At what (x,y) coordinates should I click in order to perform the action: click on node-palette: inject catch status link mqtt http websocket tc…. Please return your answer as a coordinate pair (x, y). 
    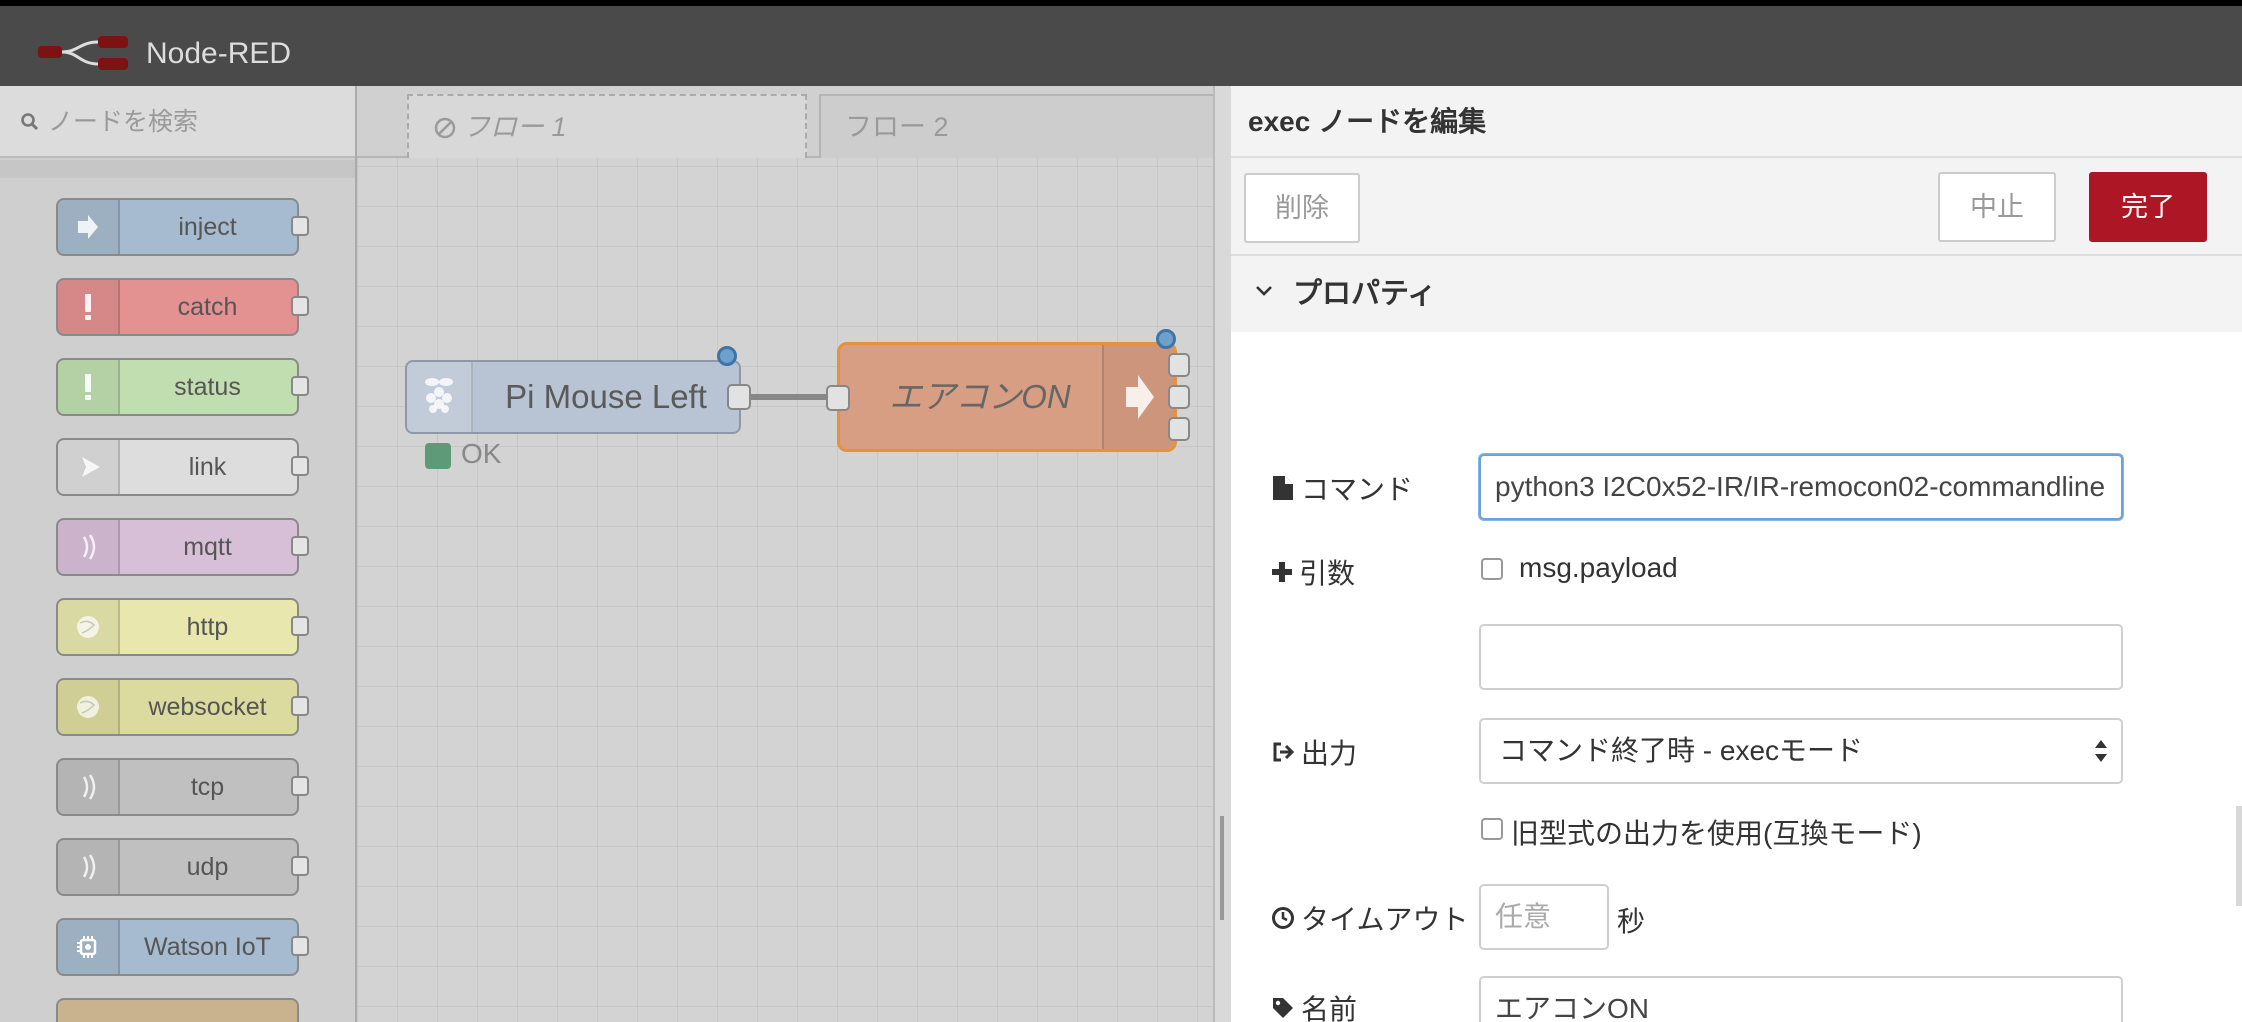
    Looking at the image, I should click on (178, 554).